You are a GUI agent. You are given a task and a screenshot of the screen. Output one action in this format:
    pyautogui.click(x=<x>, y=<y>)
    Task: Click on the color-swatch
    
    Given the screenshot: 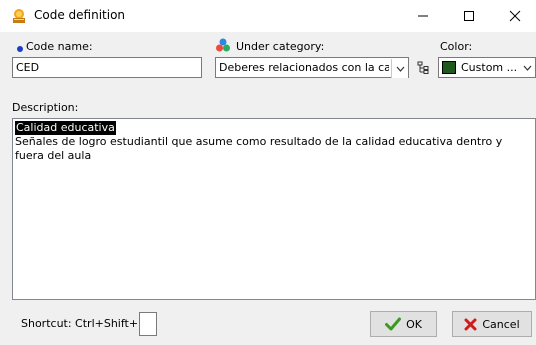 What is the action you would take?
    pyautogui.click(x=449, y=67)
    